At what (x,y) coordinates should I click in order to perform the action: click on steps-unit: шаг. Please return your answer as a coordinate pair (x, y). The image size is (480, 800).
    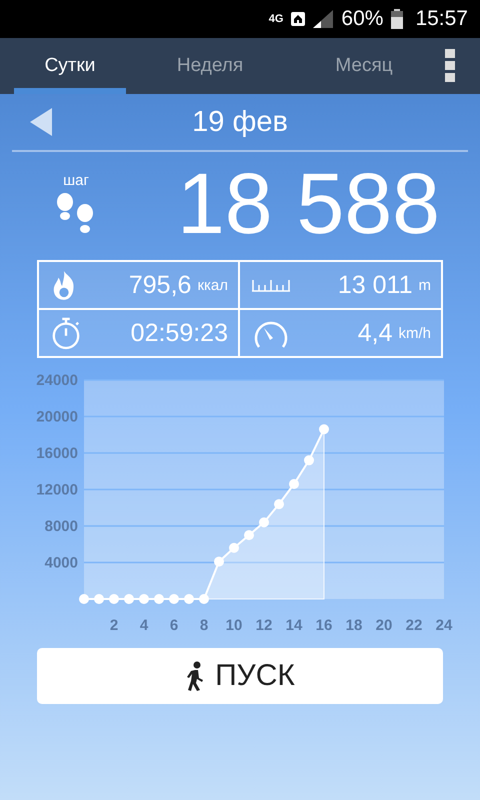
    Looking at the image, I should click on (76, 180).